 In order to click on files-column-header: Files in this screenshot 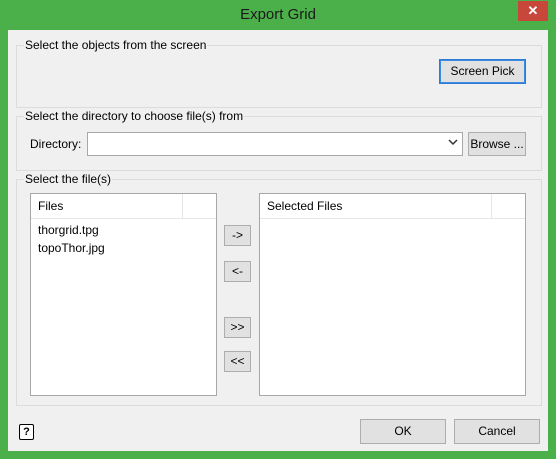, I will do `click(107, 206)`.